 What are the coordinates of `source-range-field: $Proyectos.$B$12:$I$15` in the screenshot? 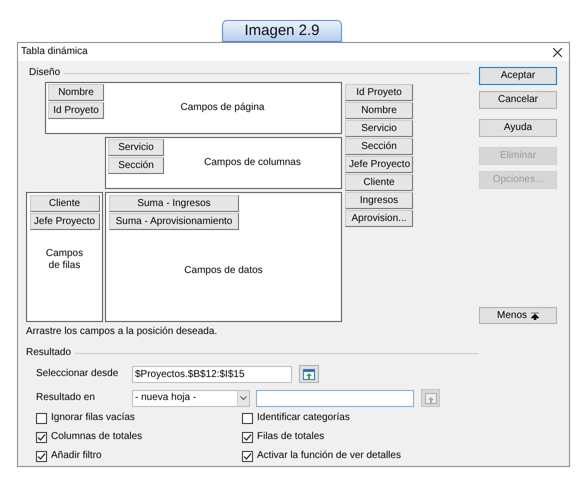 It's located at (212, 374).